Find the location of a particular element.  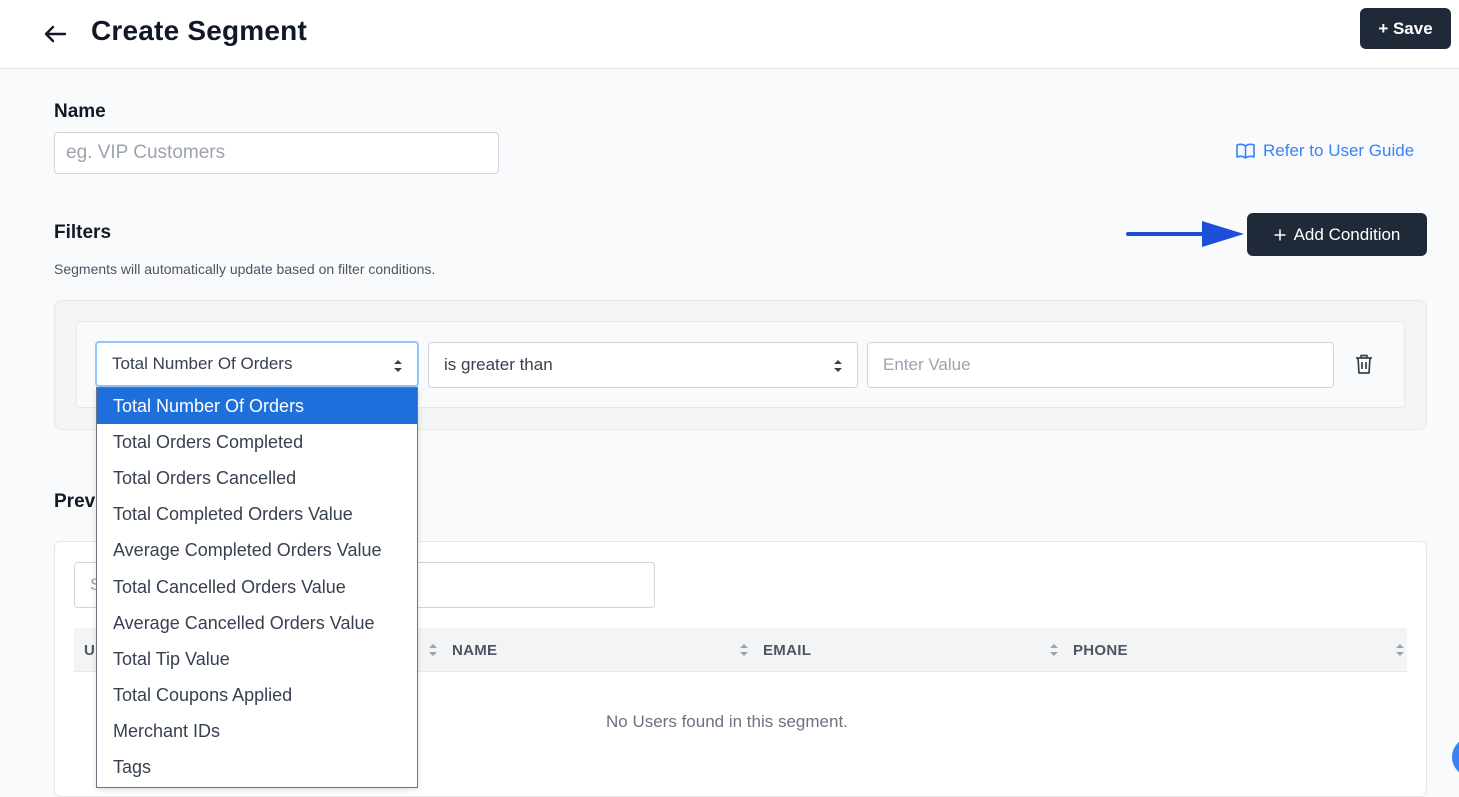

condition-operator-value: is greater than is located at coordinates (498, 364).